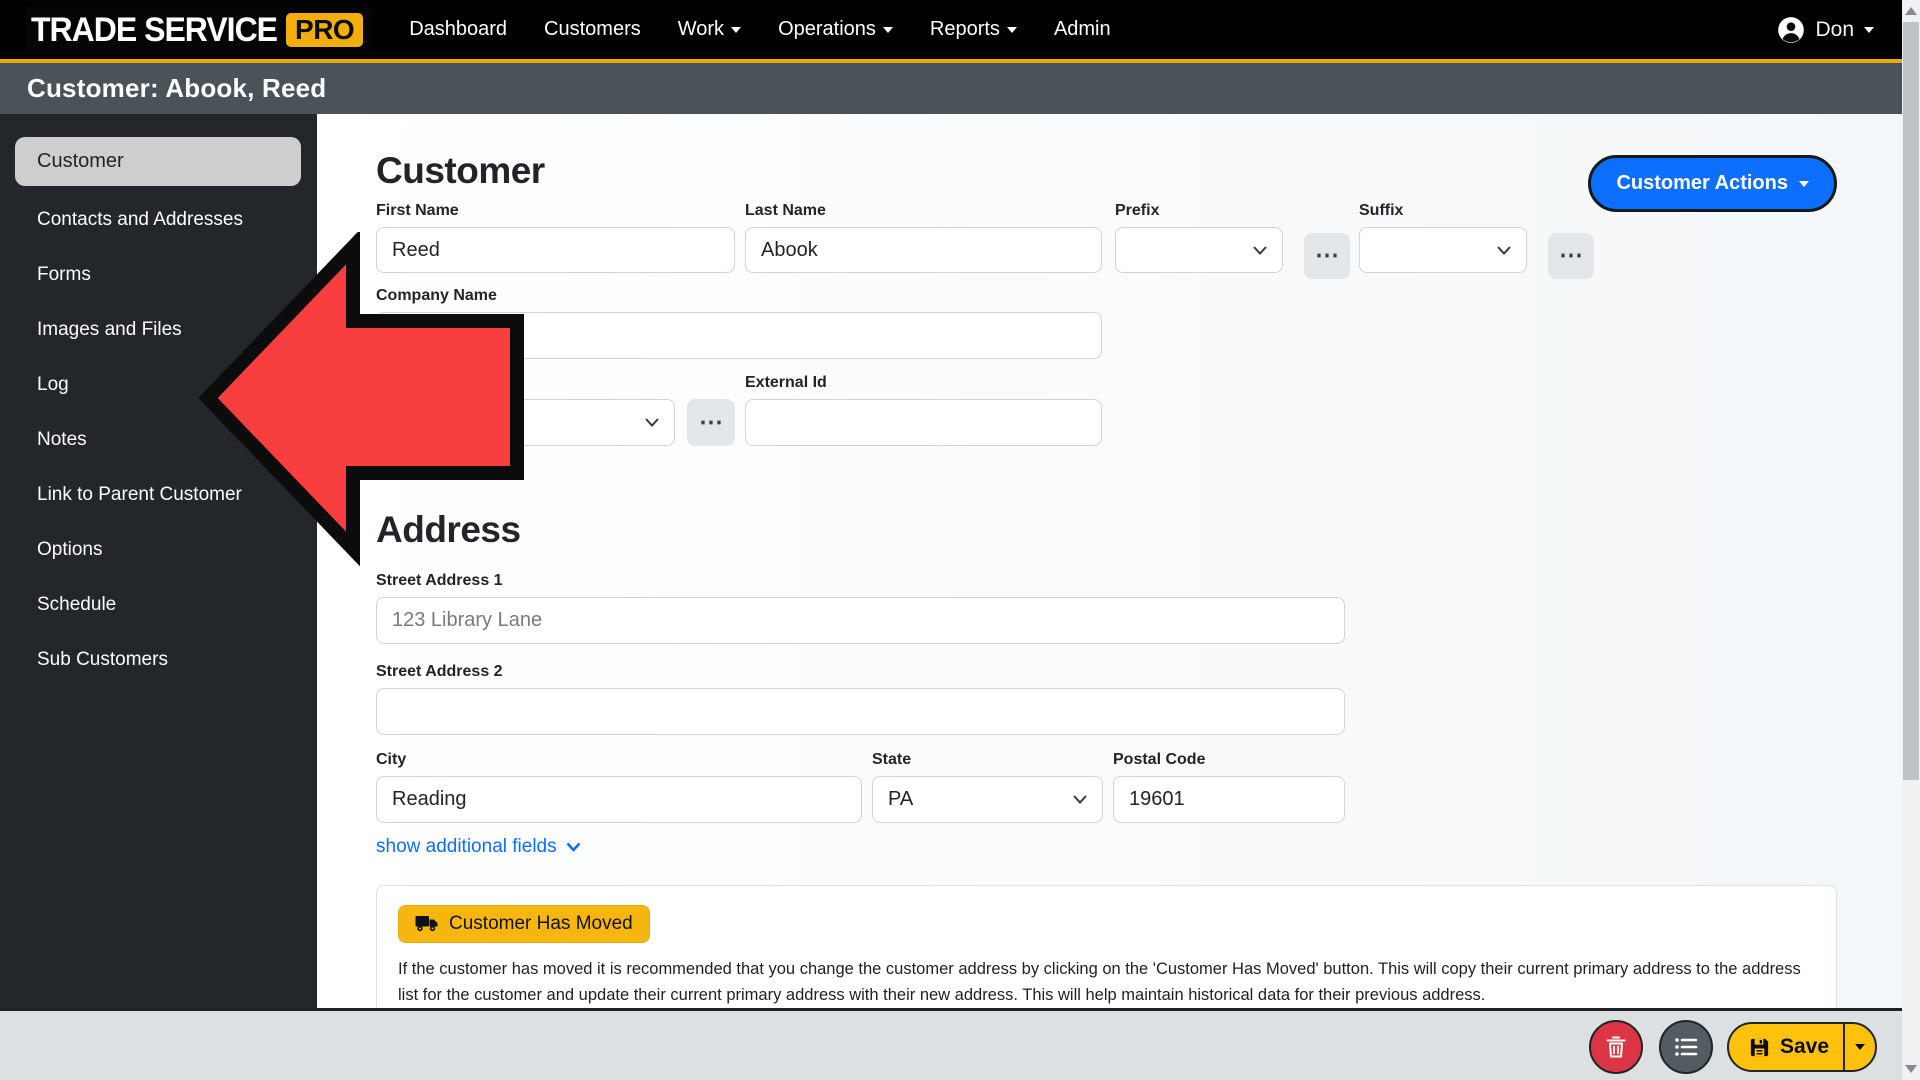 The width and height of the screenshot is (1920, 1080). Describe the element at coordinates (951, 88) in the screenshot. I see `page-header: Customer: Abook, Reed` at that location.